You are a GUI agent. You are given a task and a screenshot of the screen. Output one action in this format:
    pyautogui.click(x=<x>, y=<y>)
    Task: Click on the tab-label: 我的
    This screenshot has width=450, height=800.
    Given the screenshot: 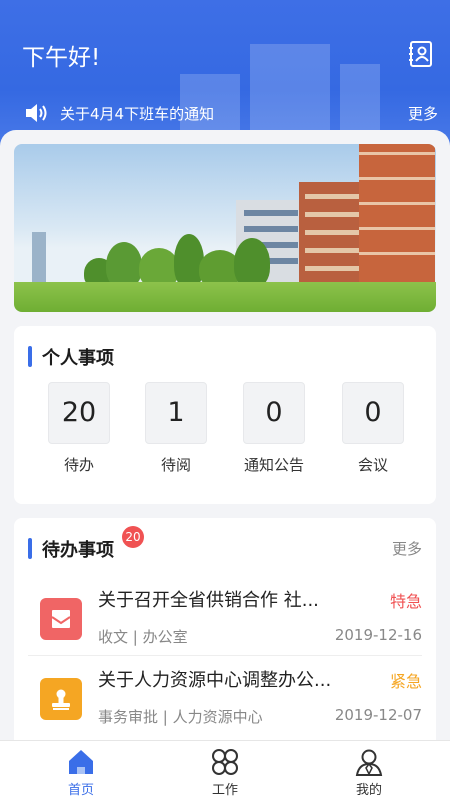 What is the action you would take?
    pyautogui.click(x=368, y=790)
    